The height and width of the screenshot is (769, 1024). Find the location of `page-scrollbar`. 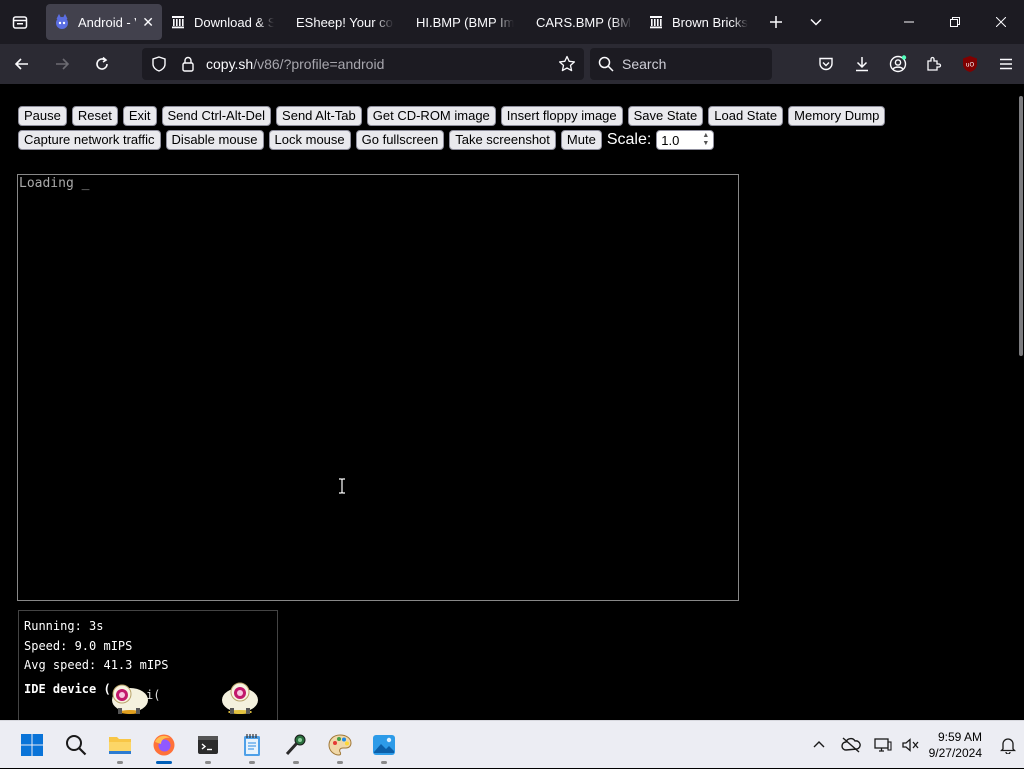

page-scrollbar is located at coordinates (1021, 402).